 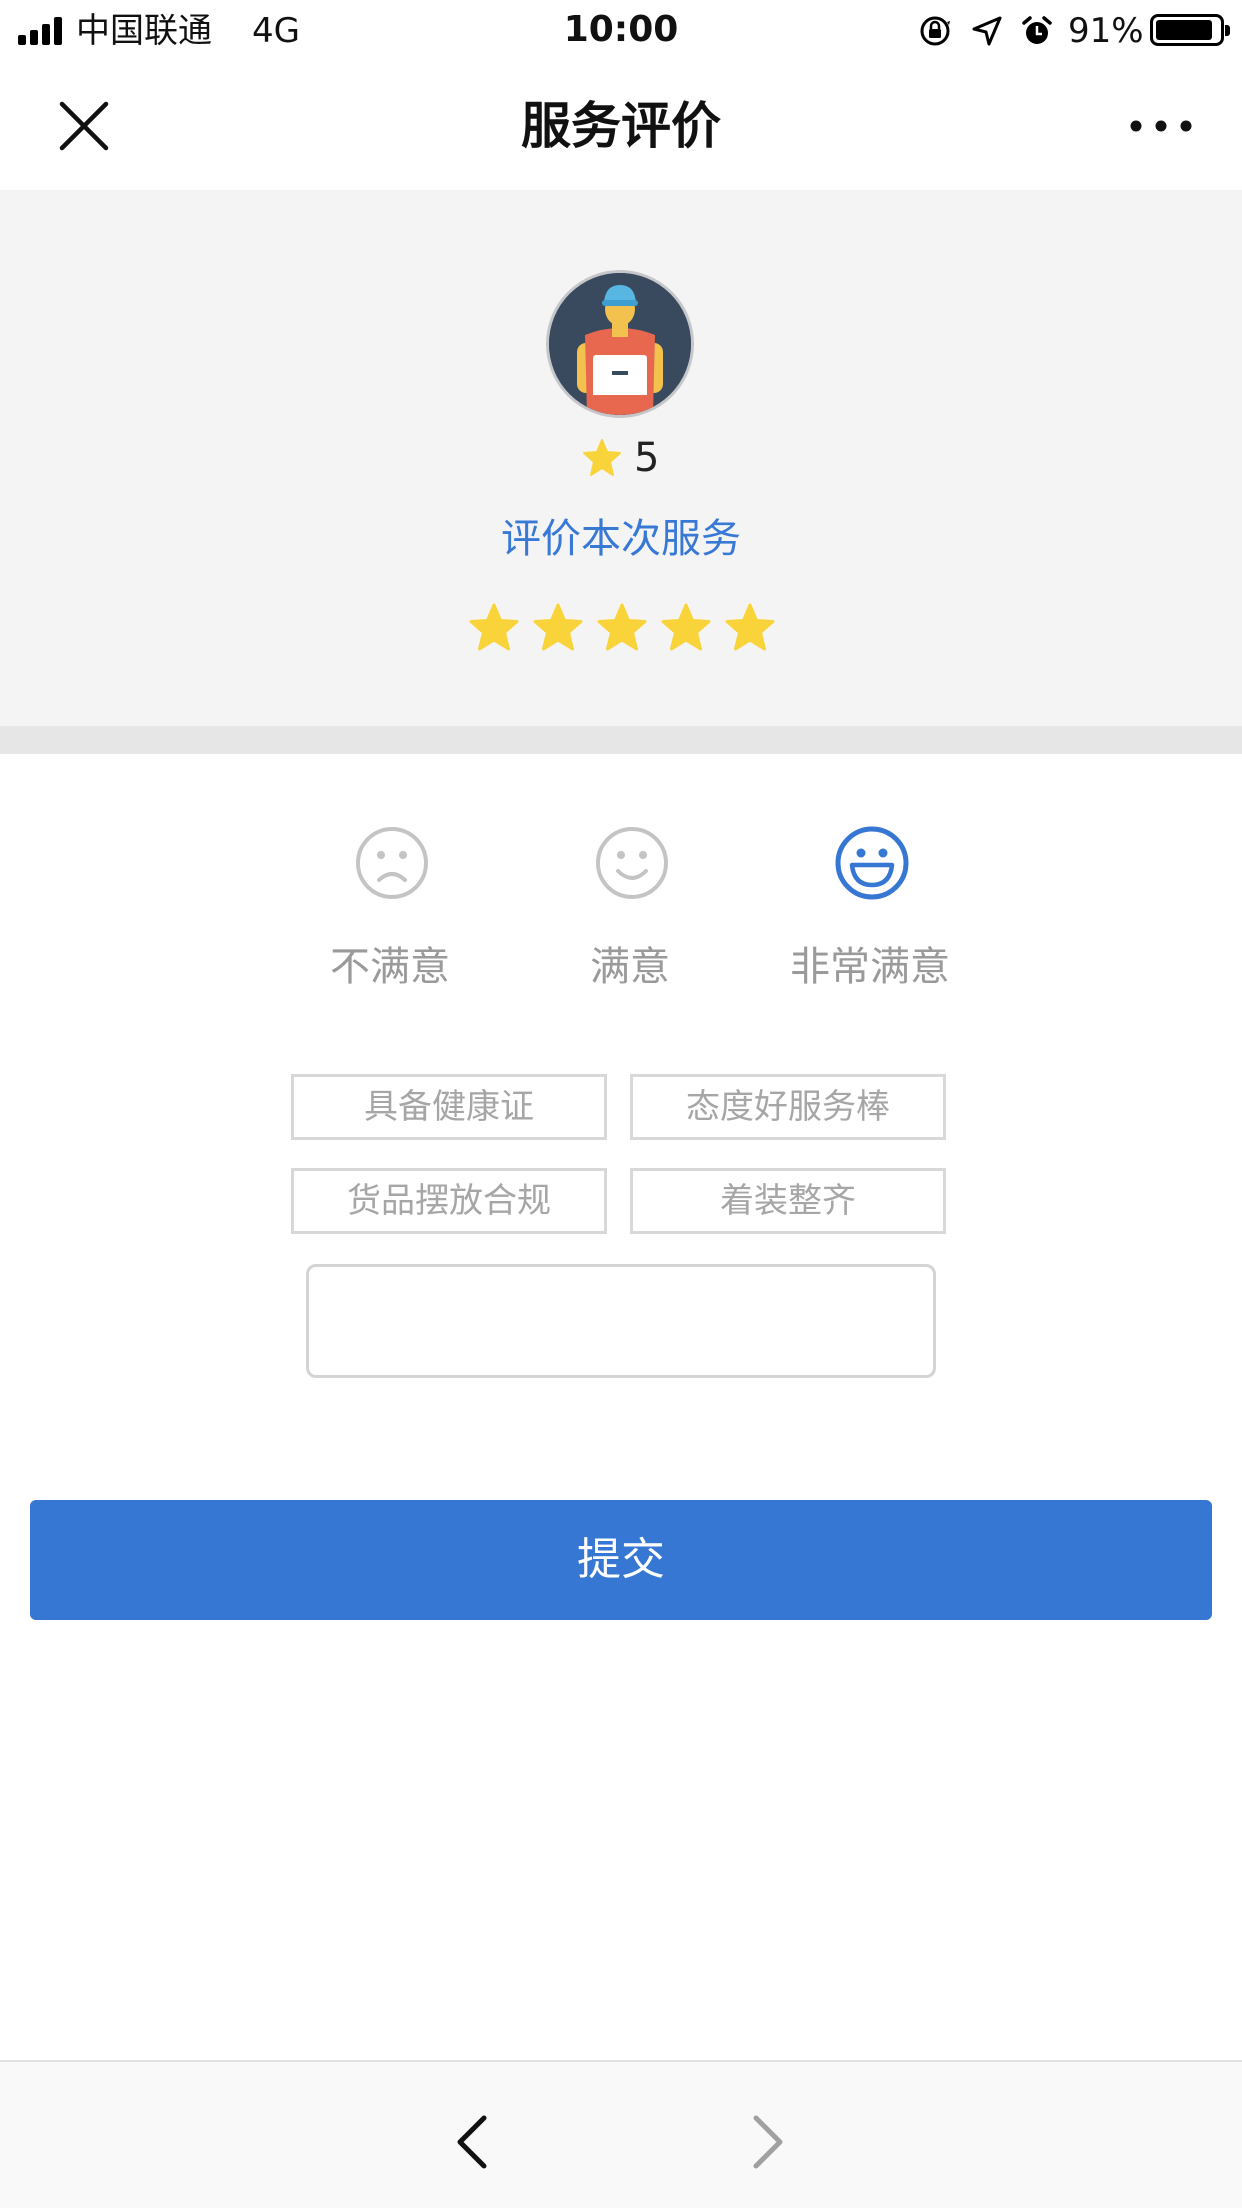 What do you see at coordinates (935, 31) in the screenshot?
I see `orientation-lock-icon` at bounding box center [935, 31].